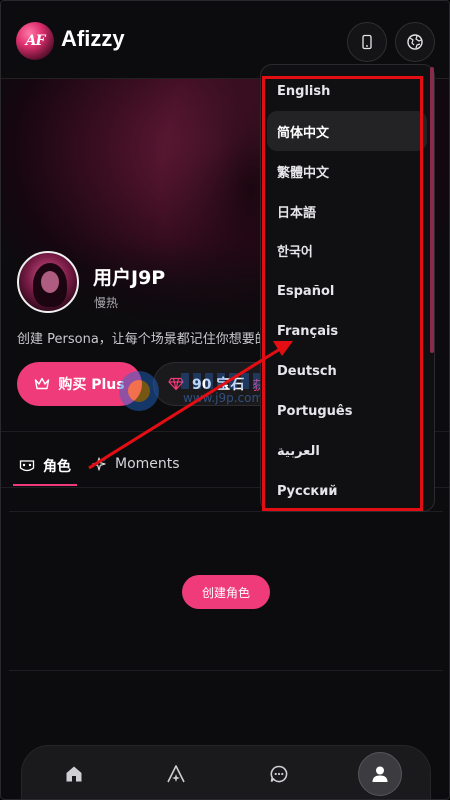  Describe the element at coordinates (190, 405) in the screenshot. I see `annotation-arrow` at that location.